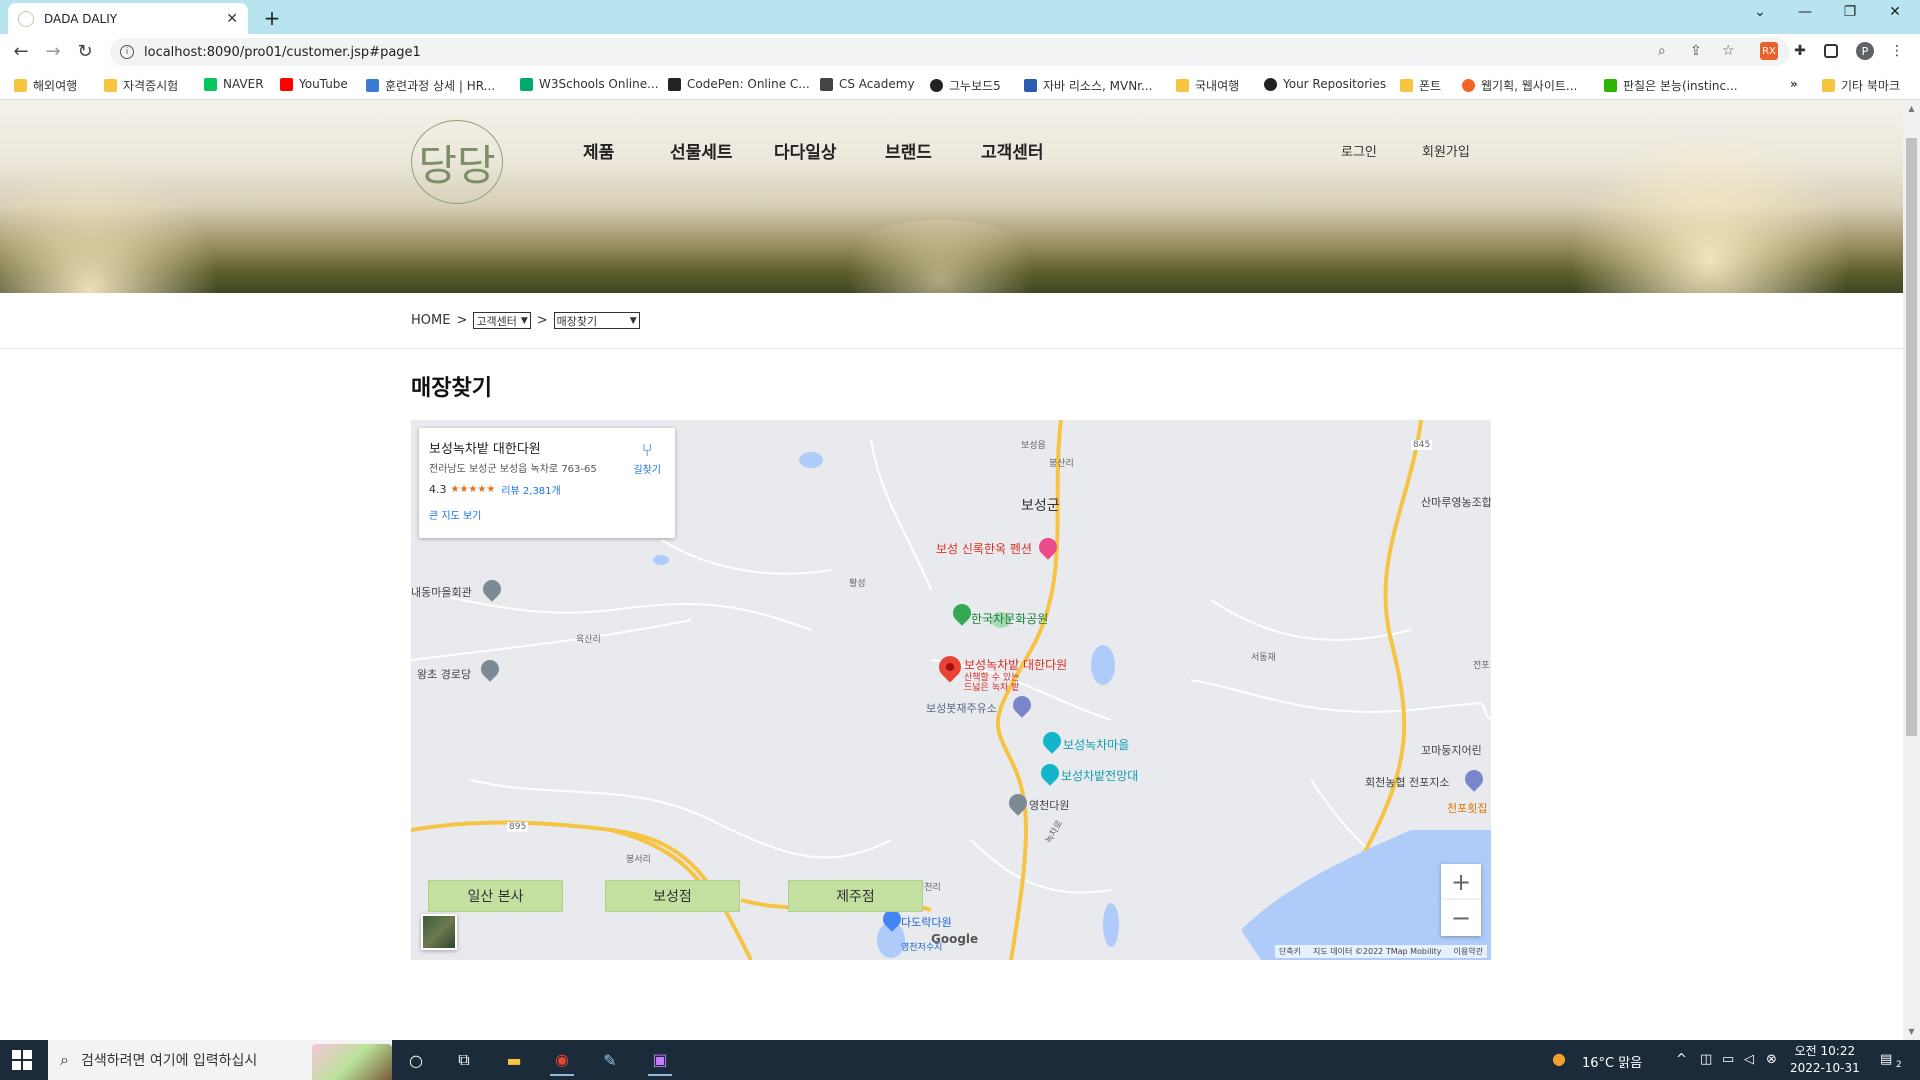  Describe the element at coordinates (1911, 437) in the screenshot. I see `scrollbar-thumb` at that location.